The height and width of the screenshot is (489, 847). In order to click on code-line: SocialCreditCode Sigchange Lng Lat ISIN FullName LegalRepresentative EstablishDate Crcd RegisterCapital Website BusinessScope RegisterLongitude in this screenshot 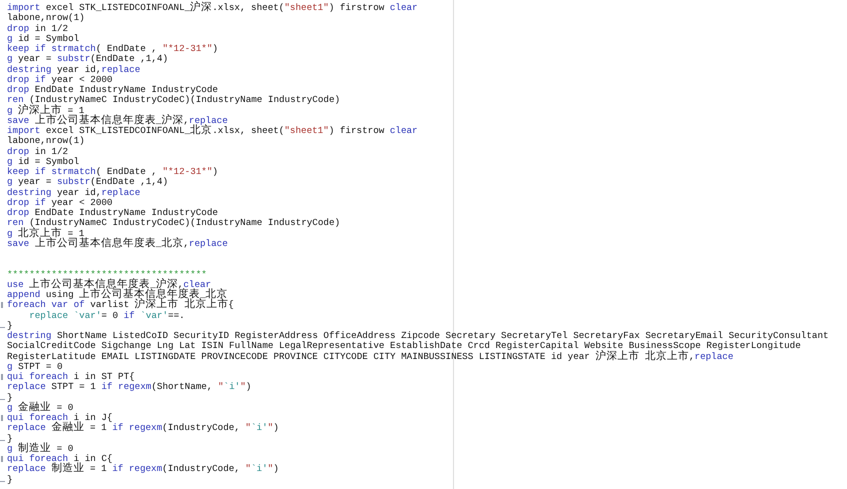, I will do `click(404, 346)`.